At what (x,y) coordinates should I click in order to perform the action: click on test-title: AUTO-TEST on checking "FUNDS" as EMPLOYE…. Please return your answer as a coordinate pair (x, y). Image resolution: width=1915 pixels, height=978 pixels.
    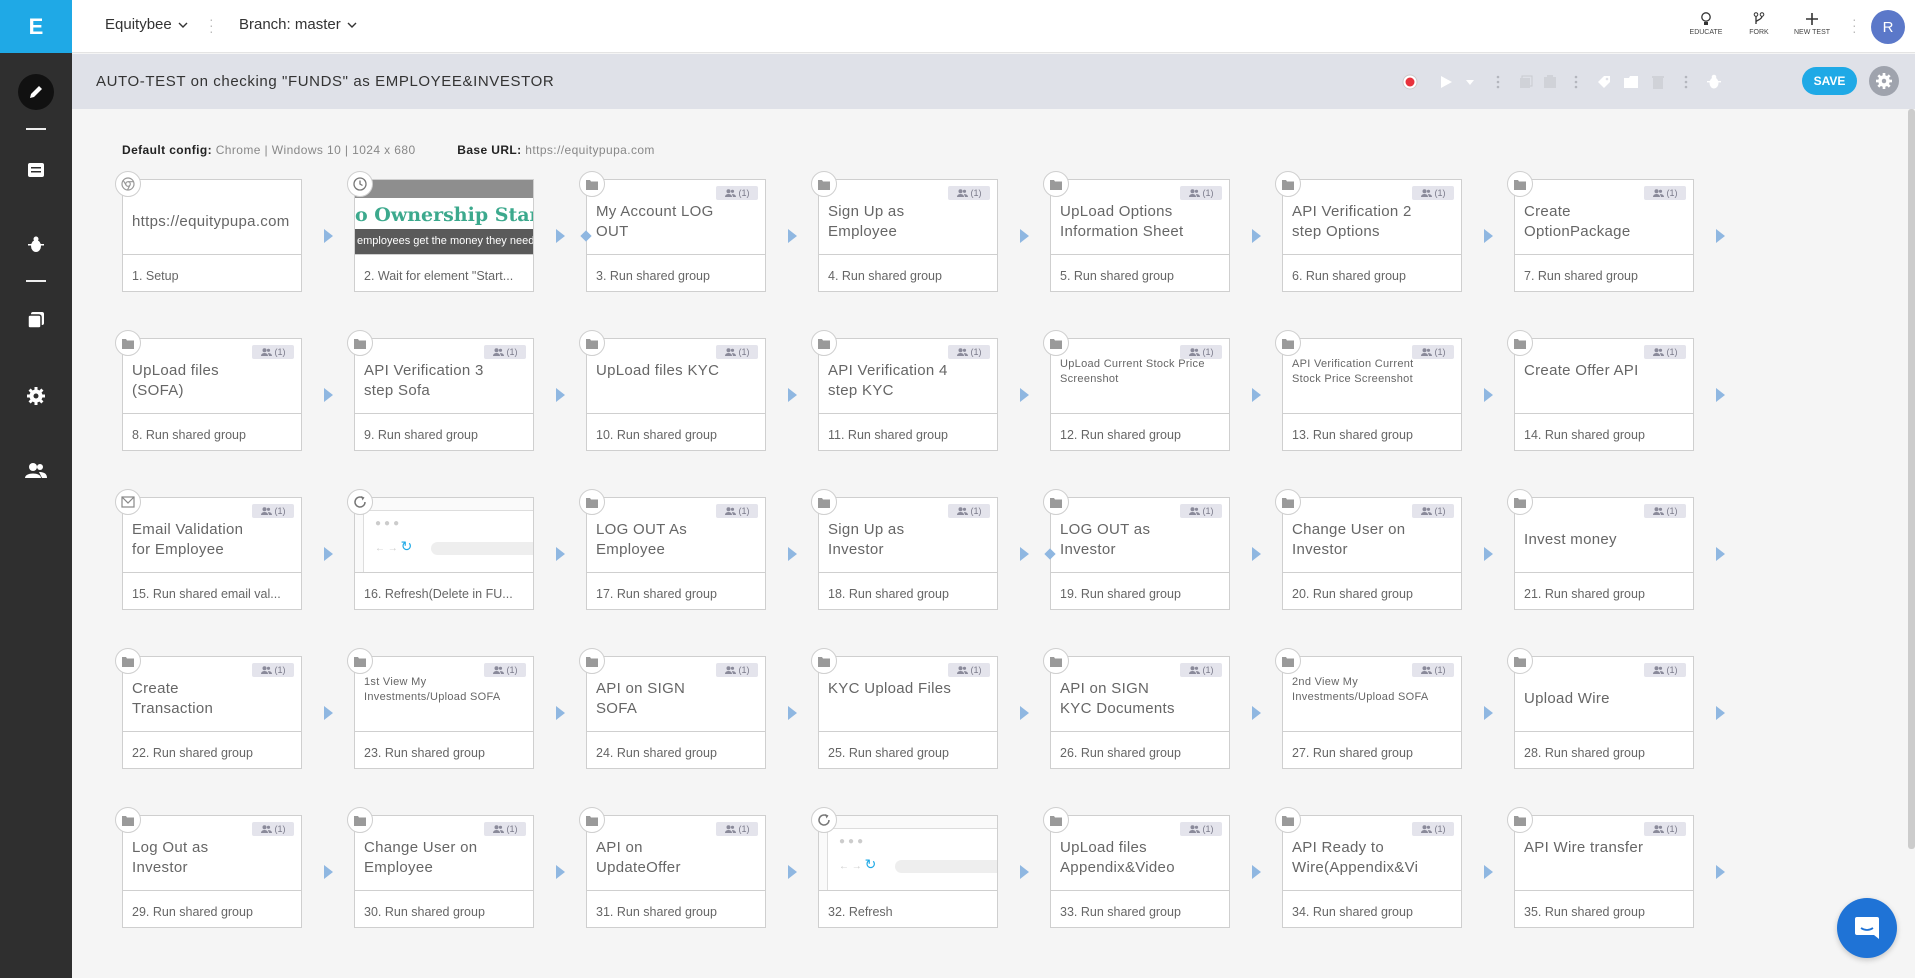
    Looking at the image, I should click on (325, 81).